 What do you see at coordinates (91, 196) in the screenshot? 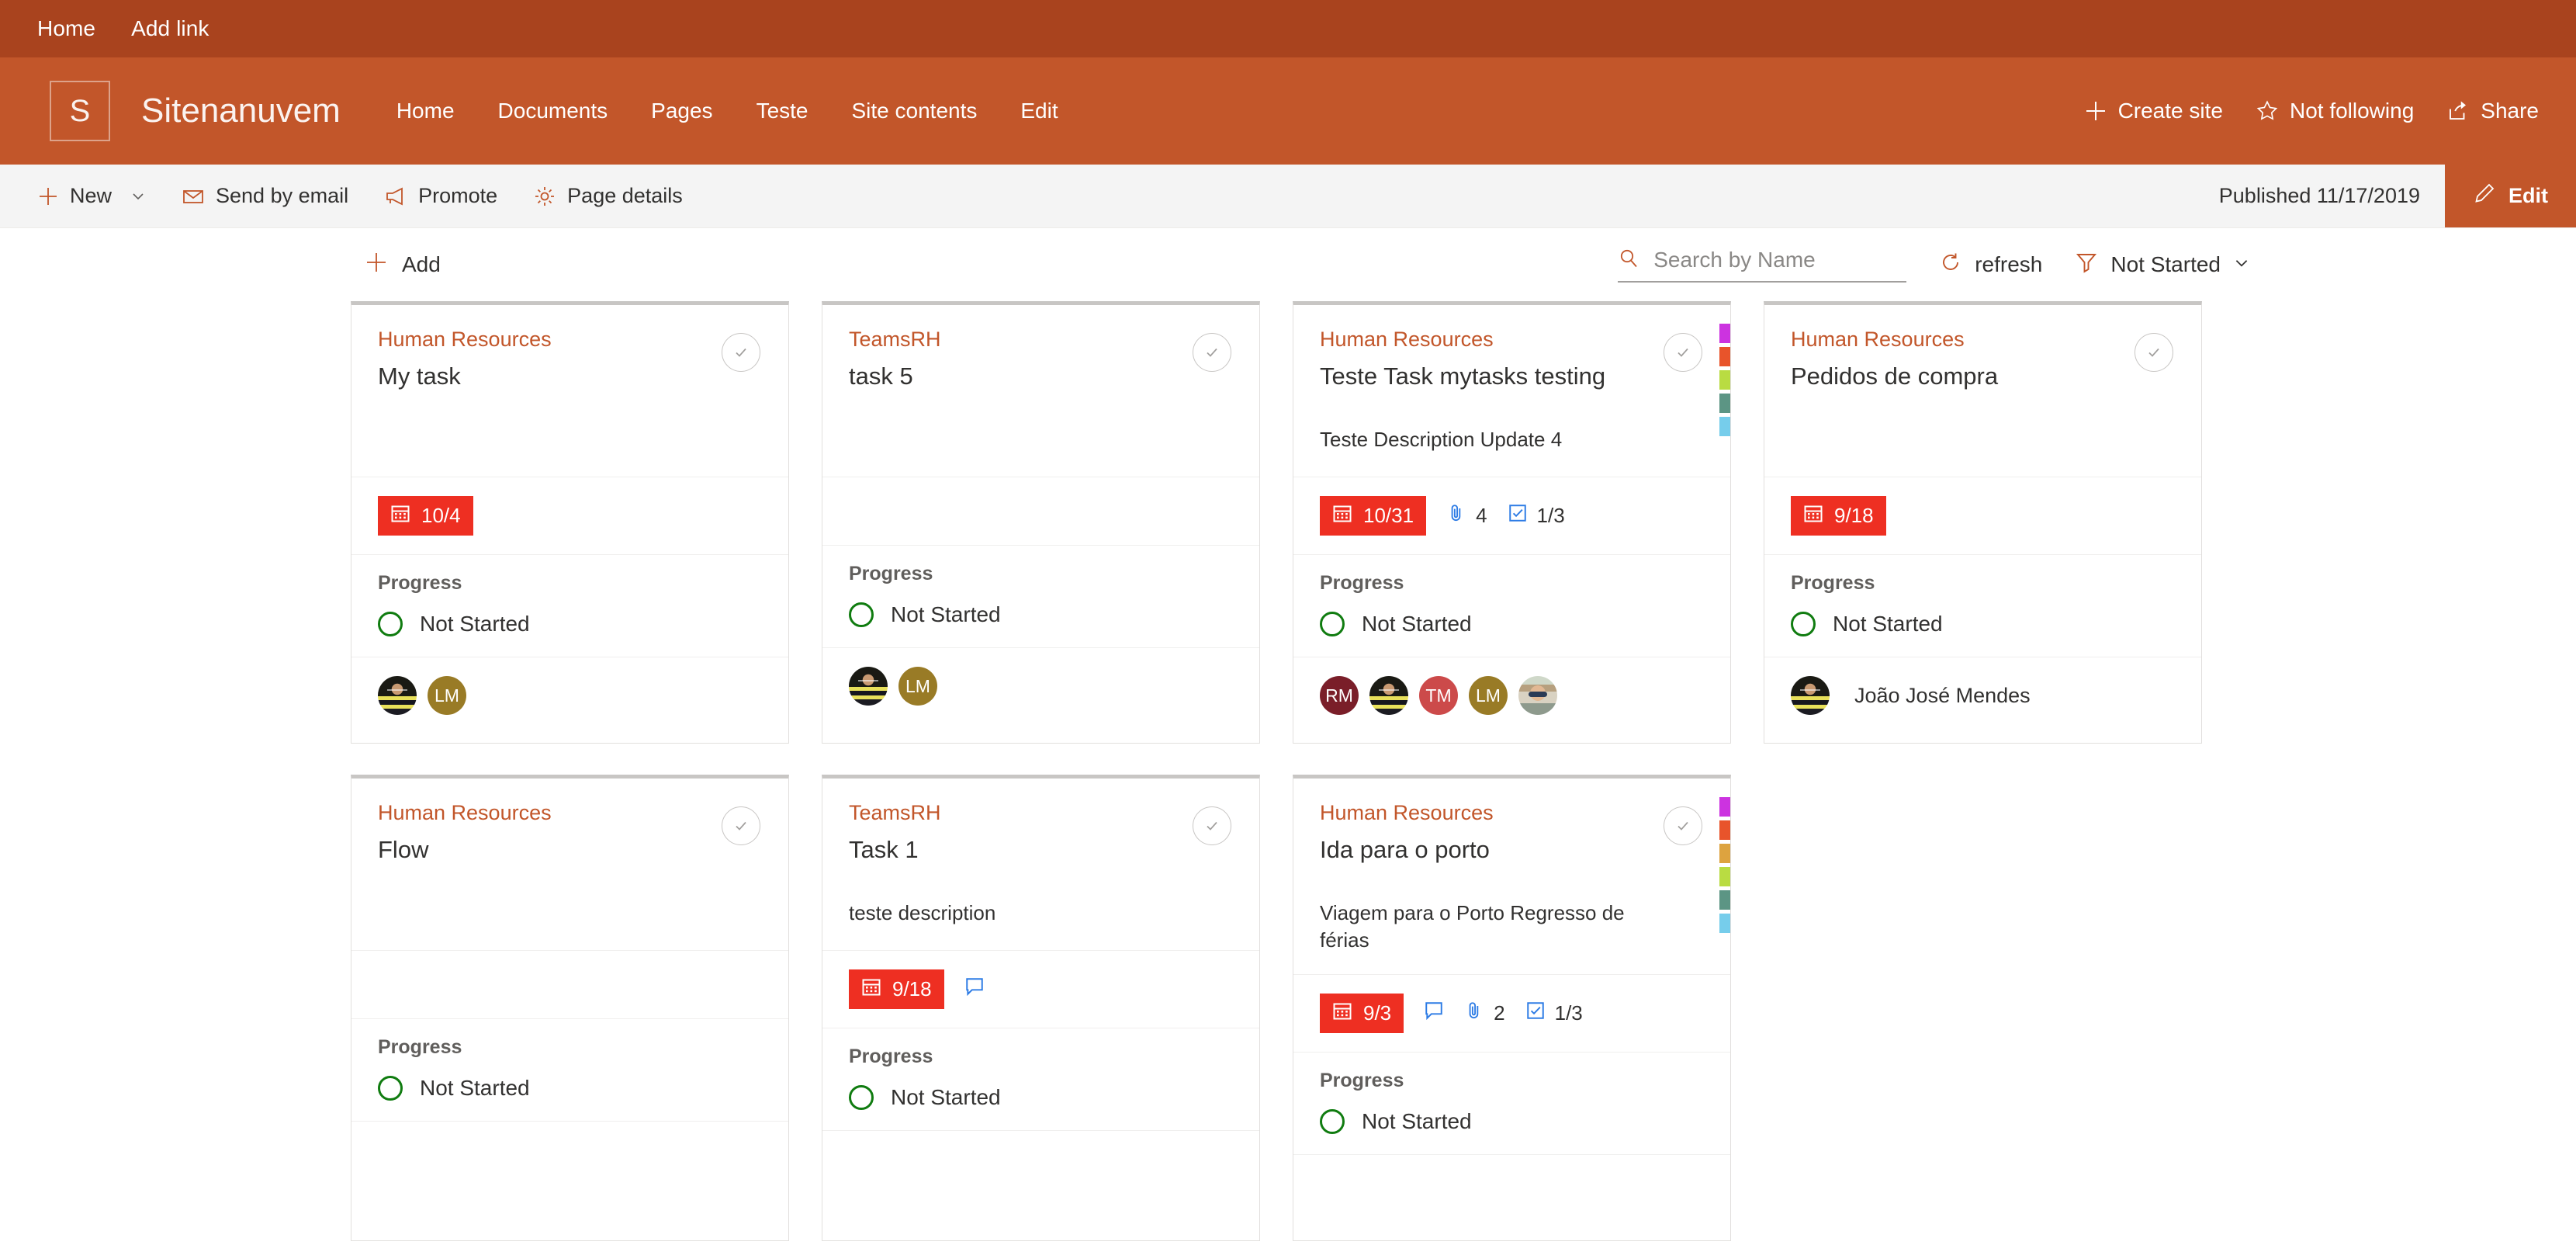
I see `new-button: New` at bounding box center [91, 196].